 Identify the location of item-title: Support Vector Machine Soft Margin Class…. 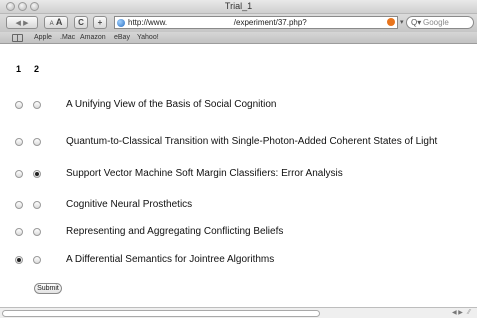
(204, 173).